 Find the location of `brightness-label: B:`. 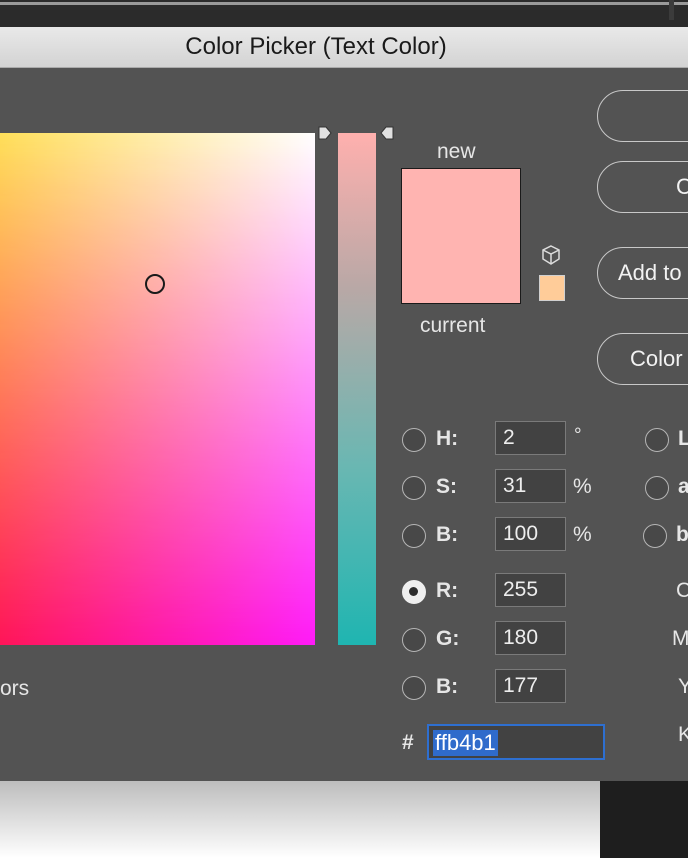

brightness-label: B: is located at coordinates (447, 534).